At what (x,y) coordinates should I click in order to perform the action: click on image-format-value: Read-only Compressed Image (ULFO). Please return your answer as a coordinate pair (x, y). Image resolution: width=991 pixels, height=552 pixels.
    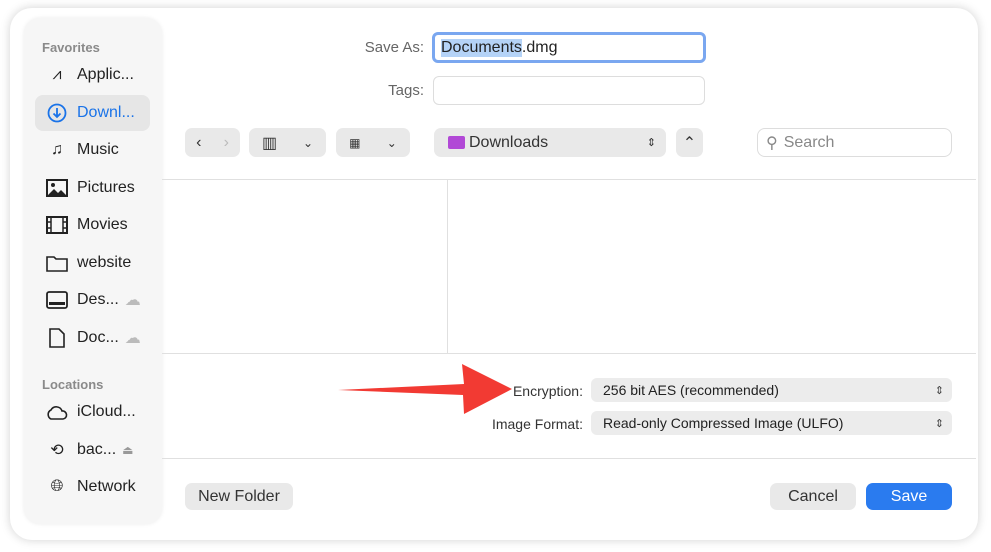
    Looking at the image, I should click on (723, 423).